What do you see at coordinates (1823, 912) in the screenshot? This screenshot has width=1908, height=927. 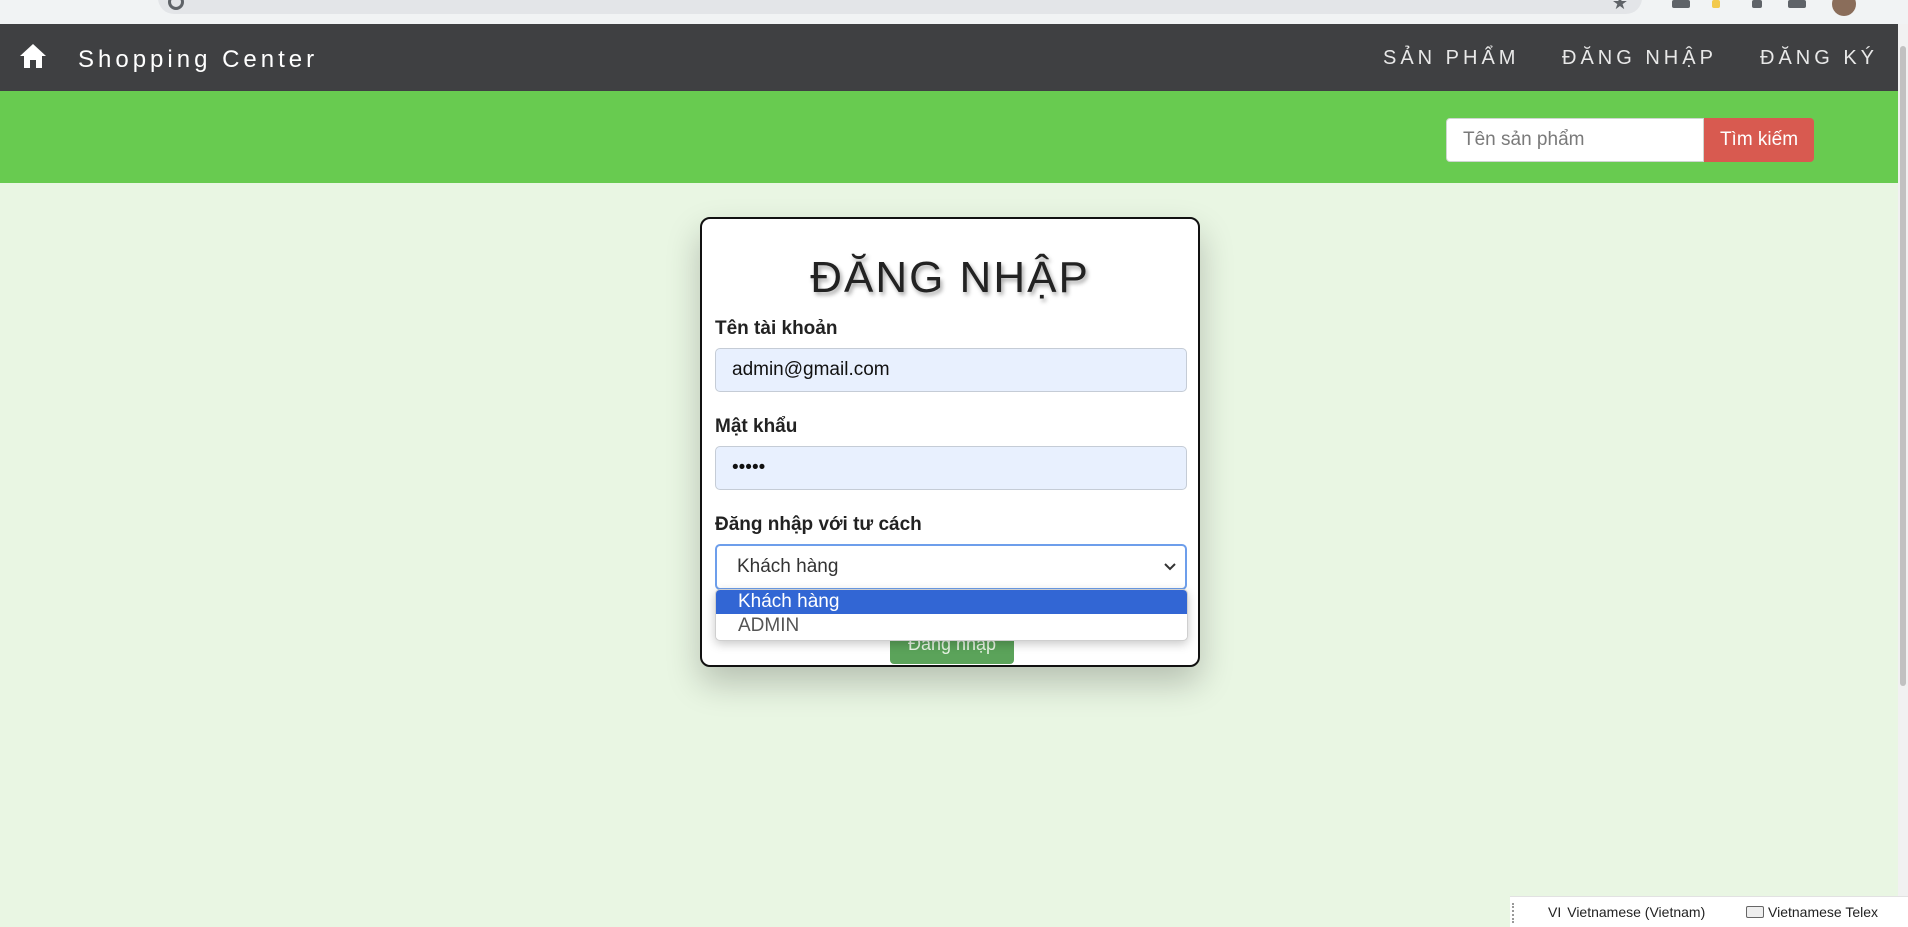 I see `input-method: Vietnamese Telex` at bounding box center [1823, 912].